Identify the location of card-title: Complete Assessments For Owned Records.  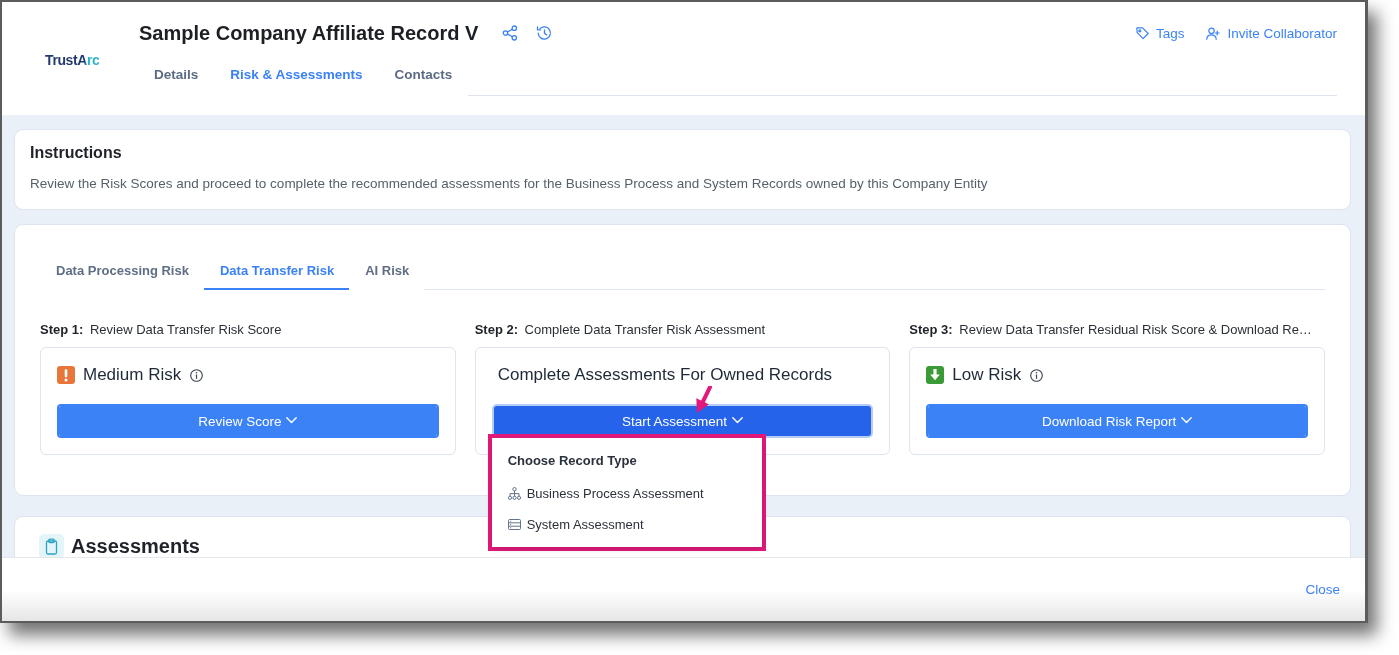
(665, 375).